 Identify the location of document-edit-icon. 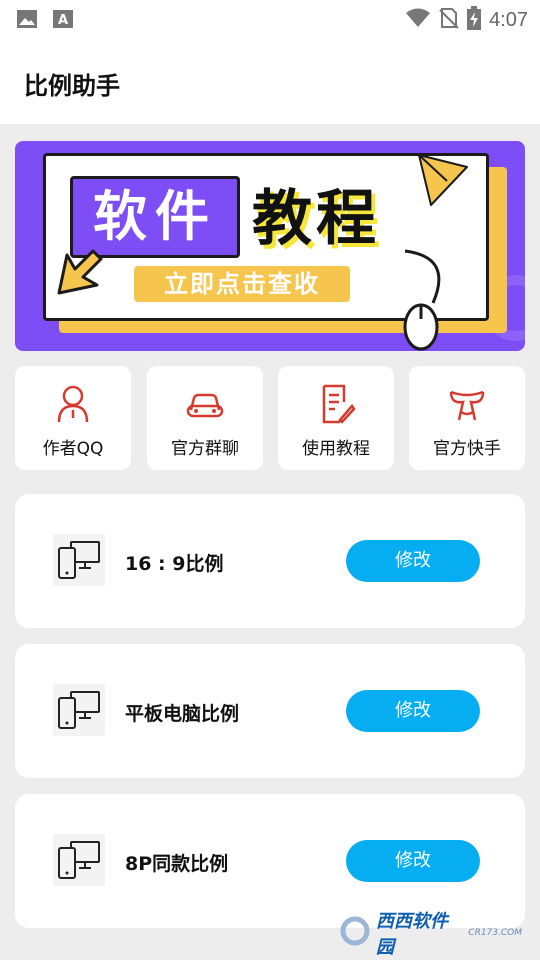
(336, 404).